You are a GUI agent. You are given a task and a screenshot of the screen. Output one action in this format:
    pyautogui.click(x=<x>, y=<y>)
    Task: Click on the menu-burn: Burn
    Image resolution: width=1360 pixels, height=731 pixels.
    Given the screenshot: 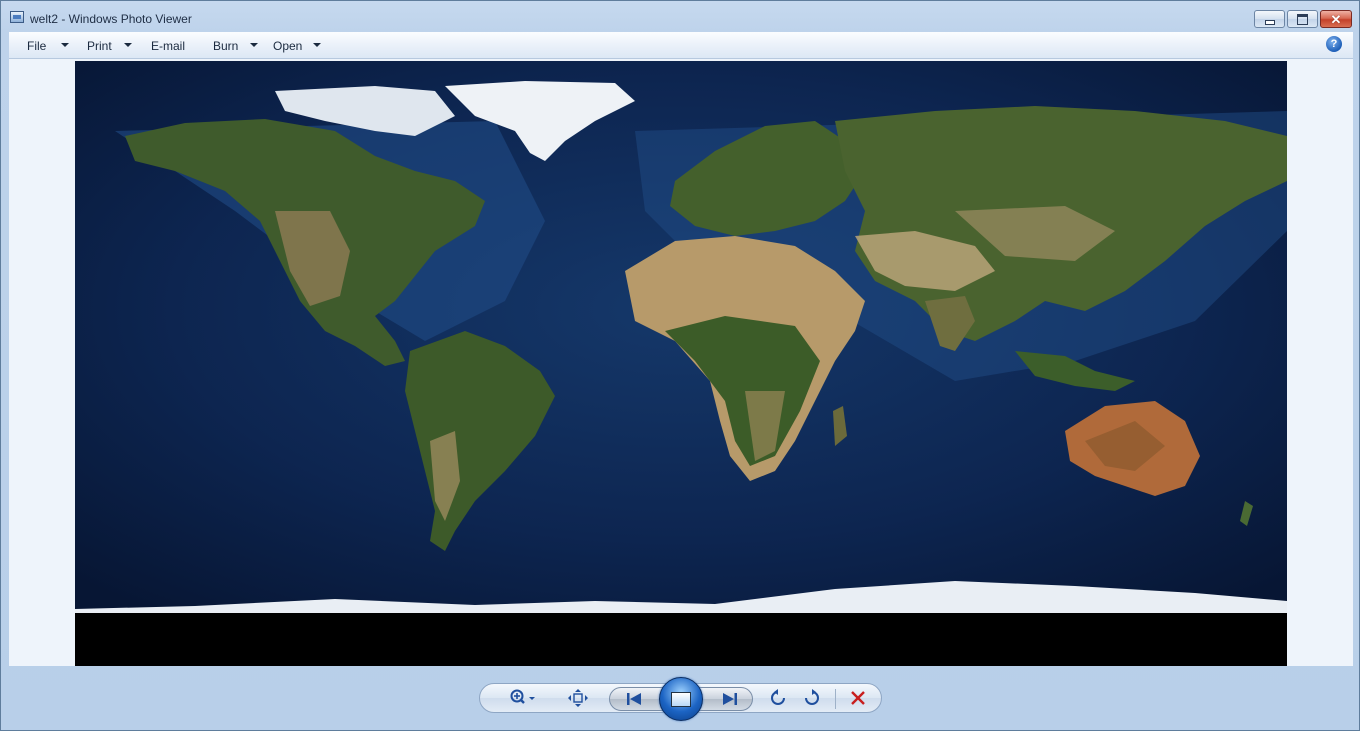 What is the action you would take?
    pyautogui.click(x=225, y=46)
    